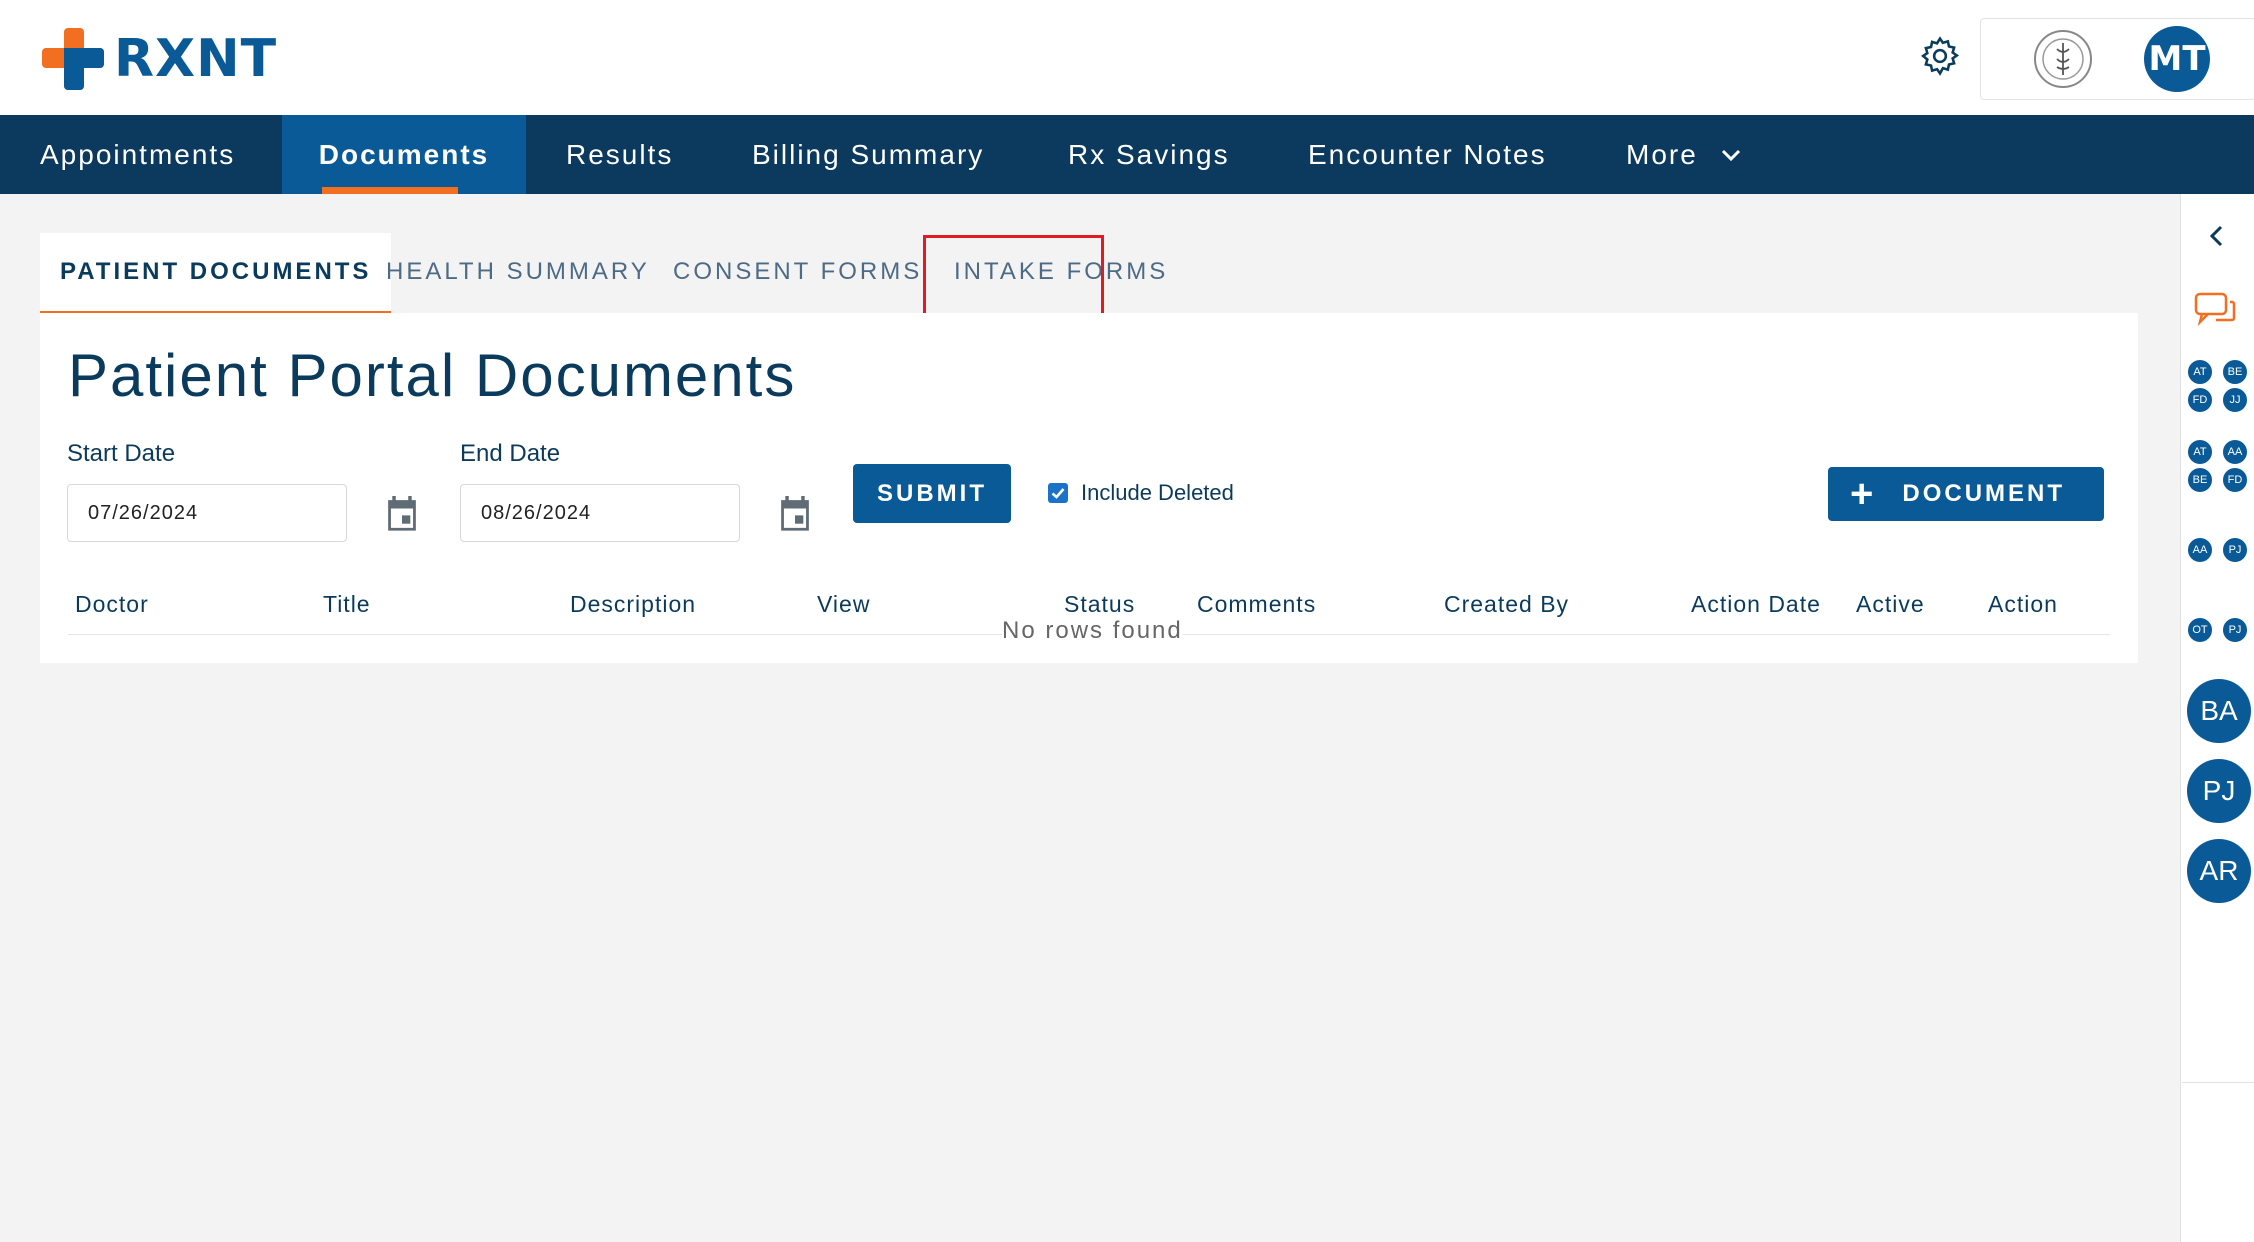  What do you see at coordinates (112, 604) in the screenshot?
I see `column-header-doctor: Doctor` at bounding box center [112, 604].